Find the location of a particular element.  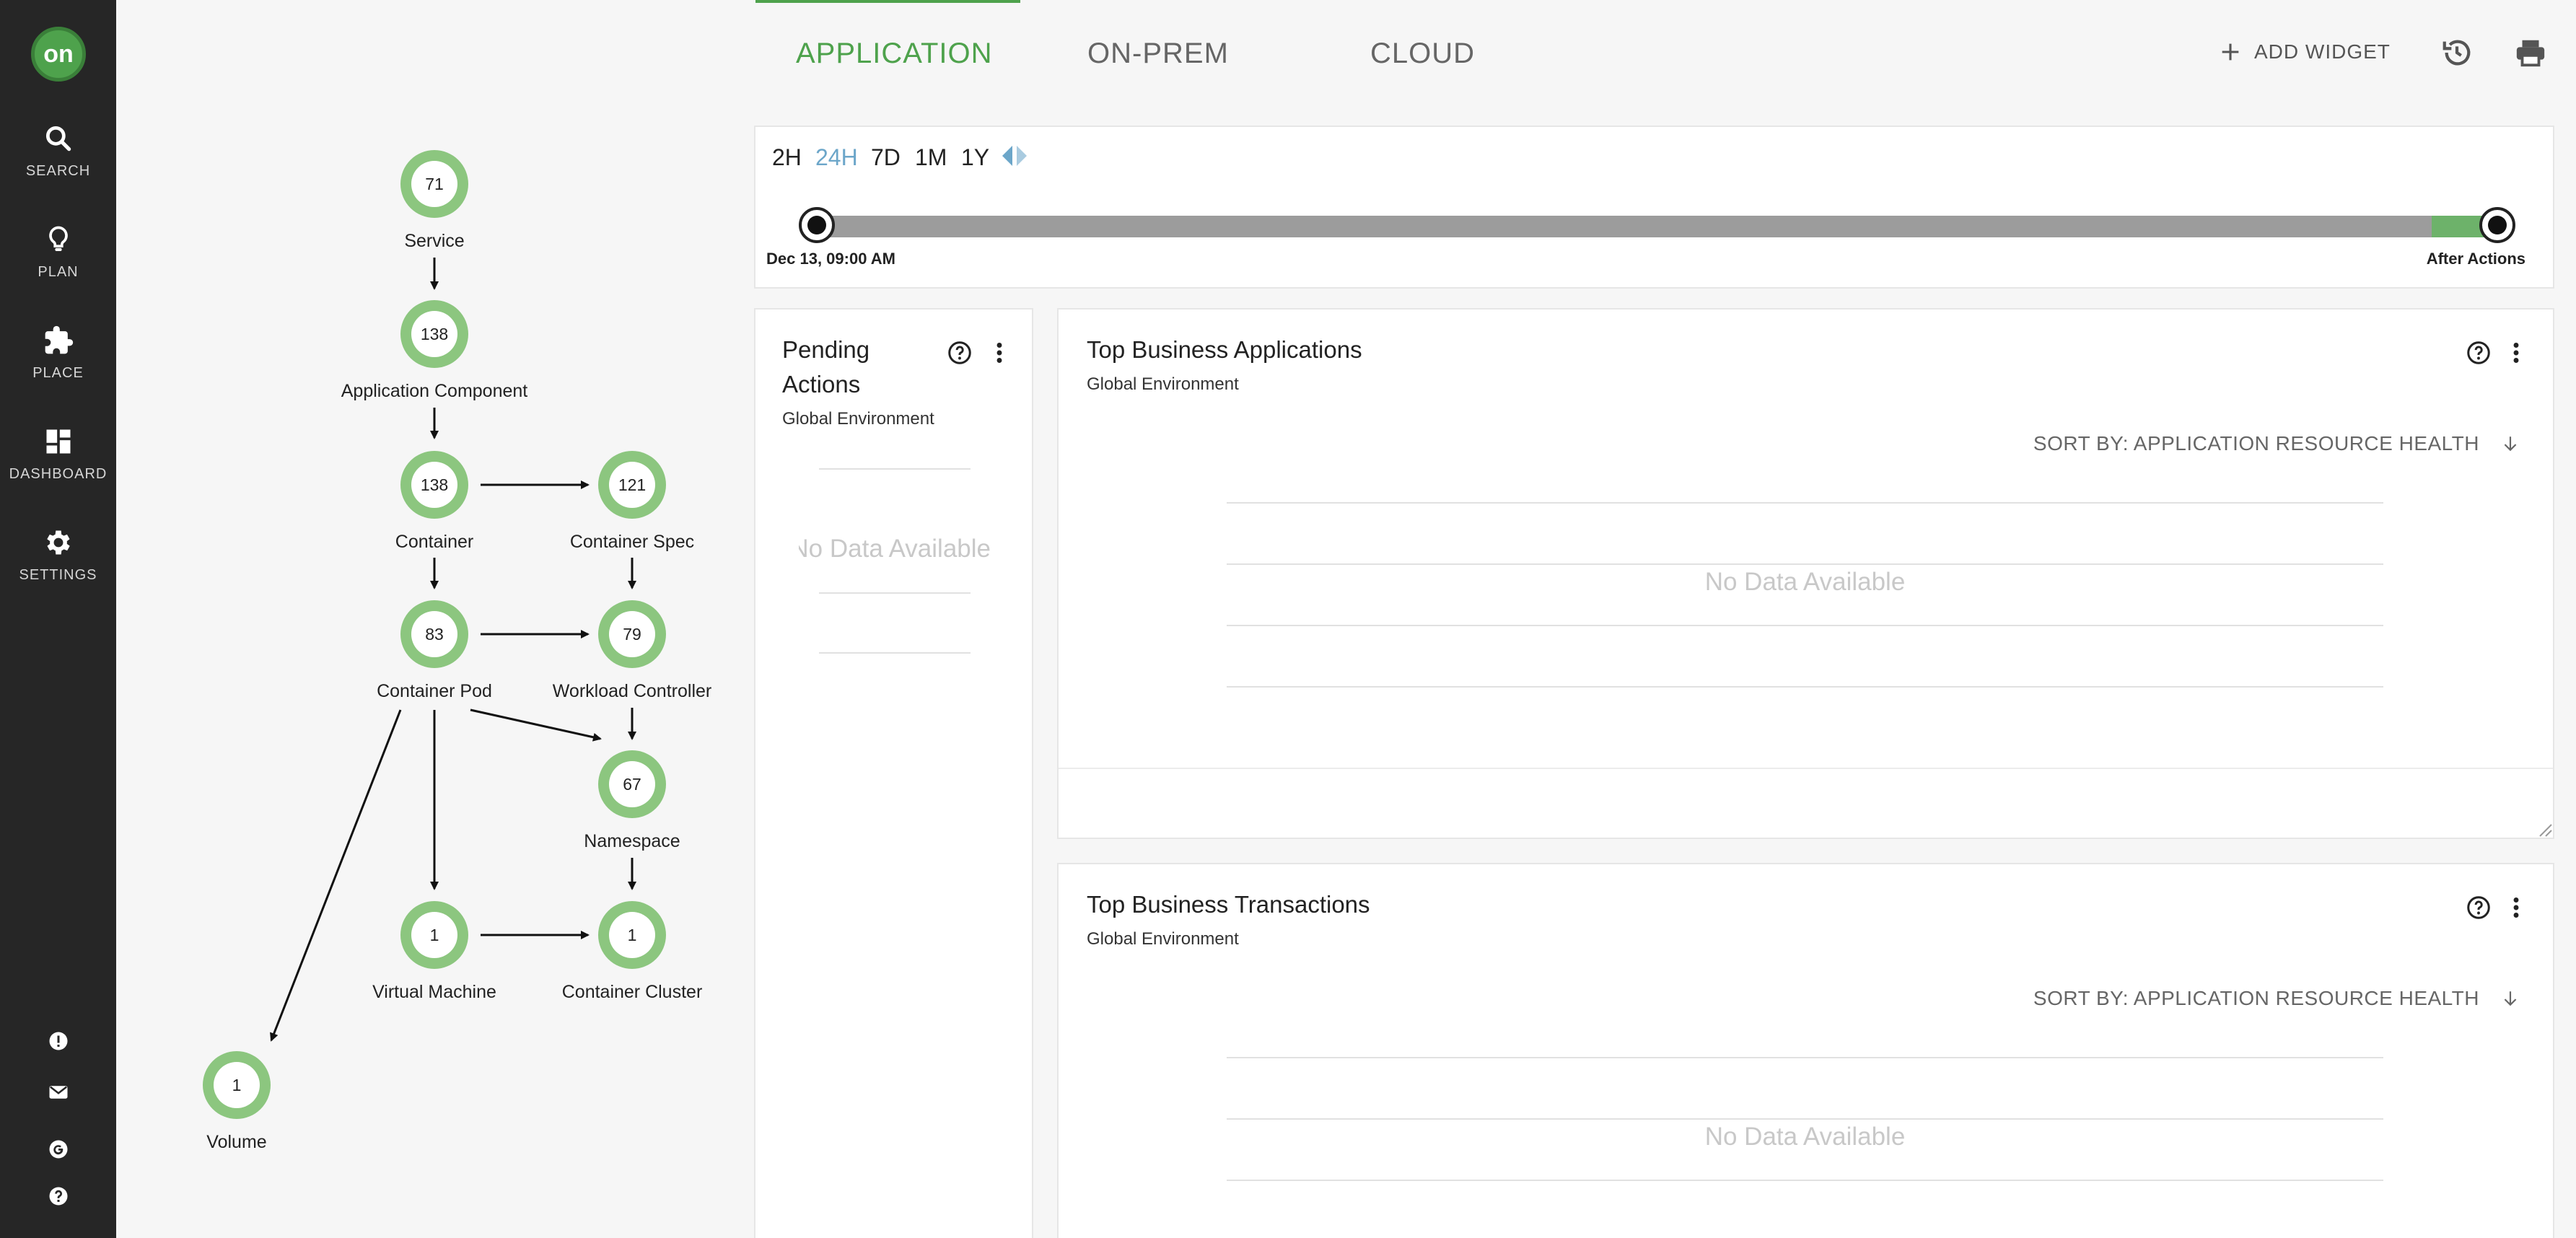

node-label-namespace: Namespace is located at coordinates (632, 841).